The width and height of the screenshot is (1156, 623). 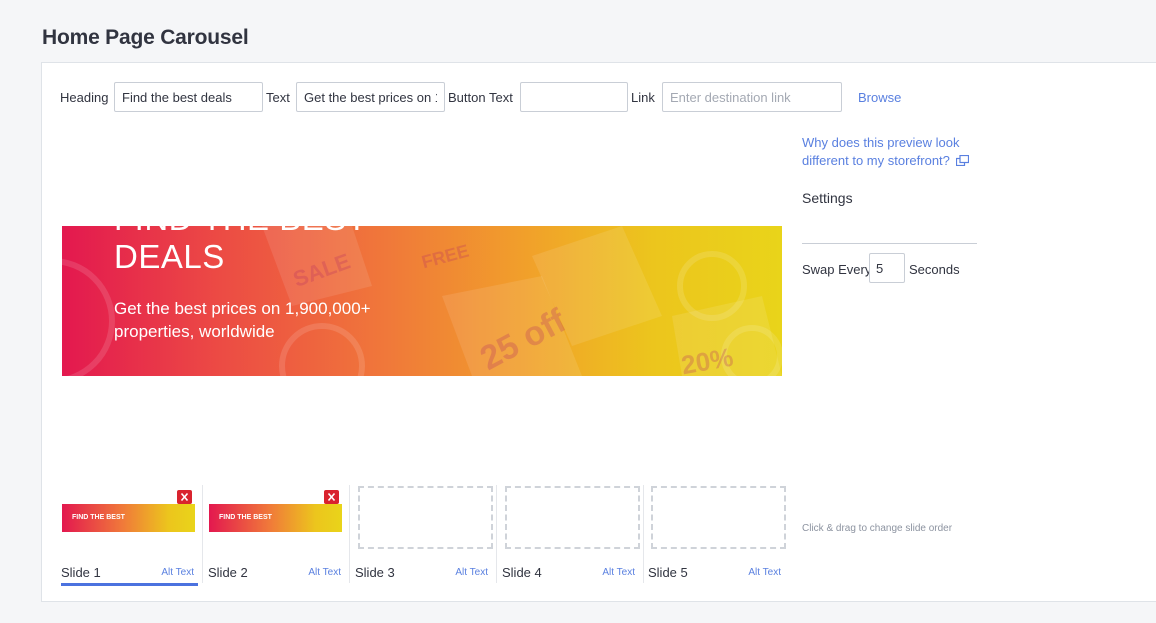 I want to click on slide-name: Slide 2, so click(x=228, y=572).